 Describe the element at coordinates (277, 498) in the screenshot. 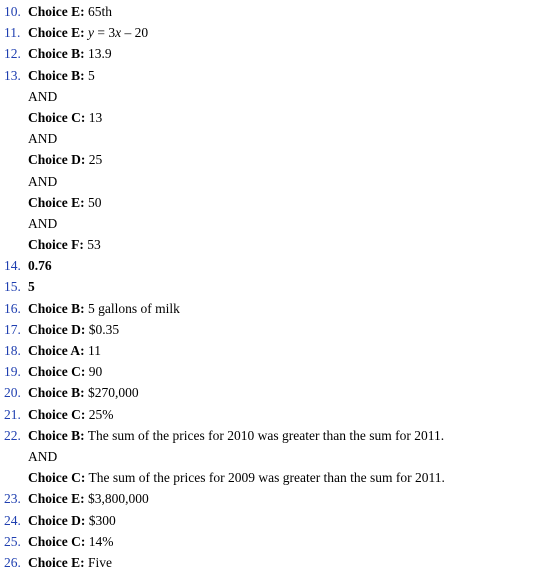

I see `answer-line: 23. Choice E: $3,800,000` at that location.